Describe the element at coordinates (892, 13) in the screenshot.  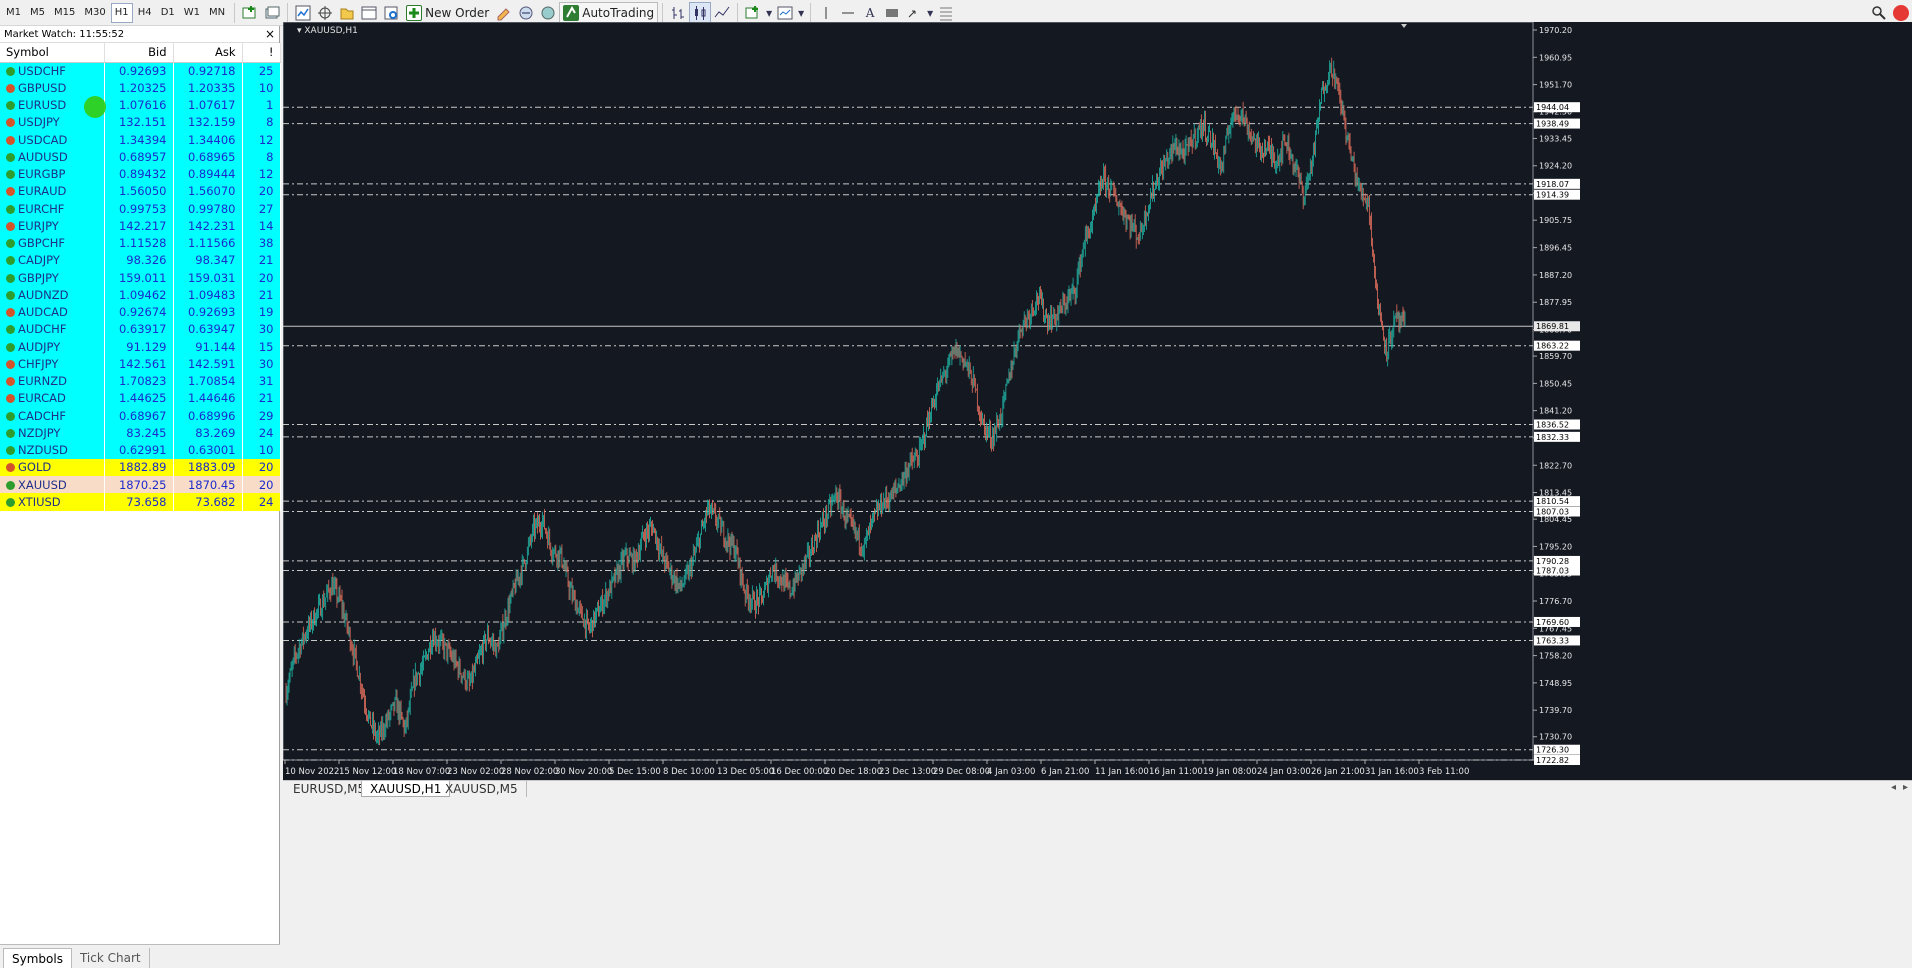
I see `text-label-icon` at that location.